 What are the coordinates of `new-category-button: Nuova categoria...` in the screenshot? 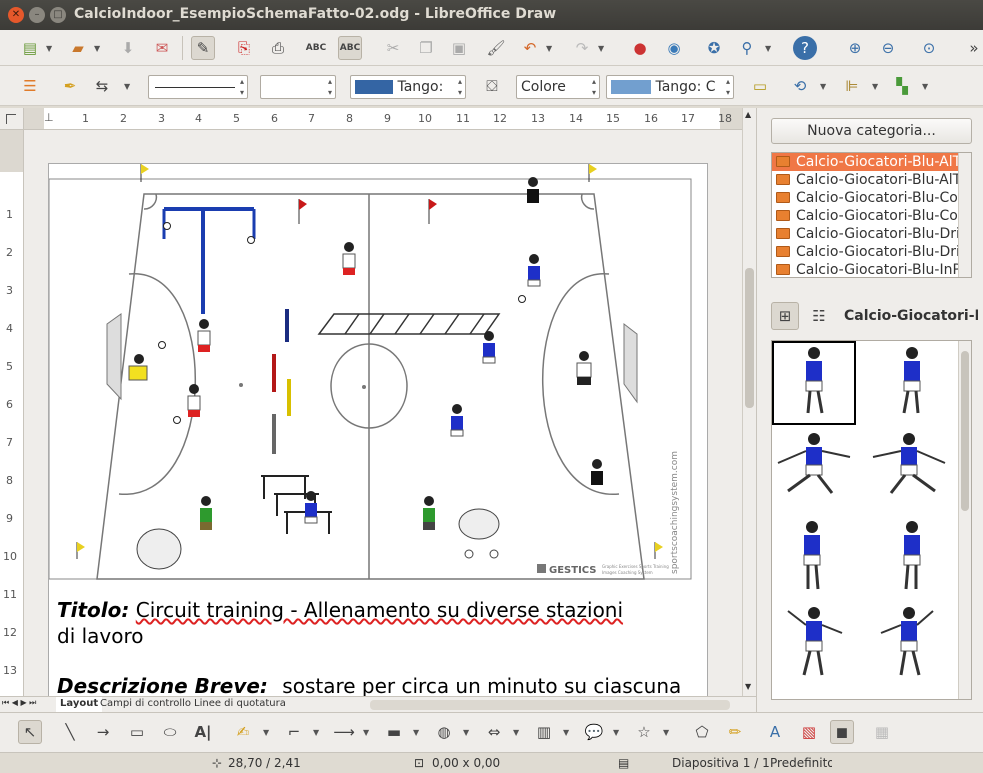 It's located at (871, 131).